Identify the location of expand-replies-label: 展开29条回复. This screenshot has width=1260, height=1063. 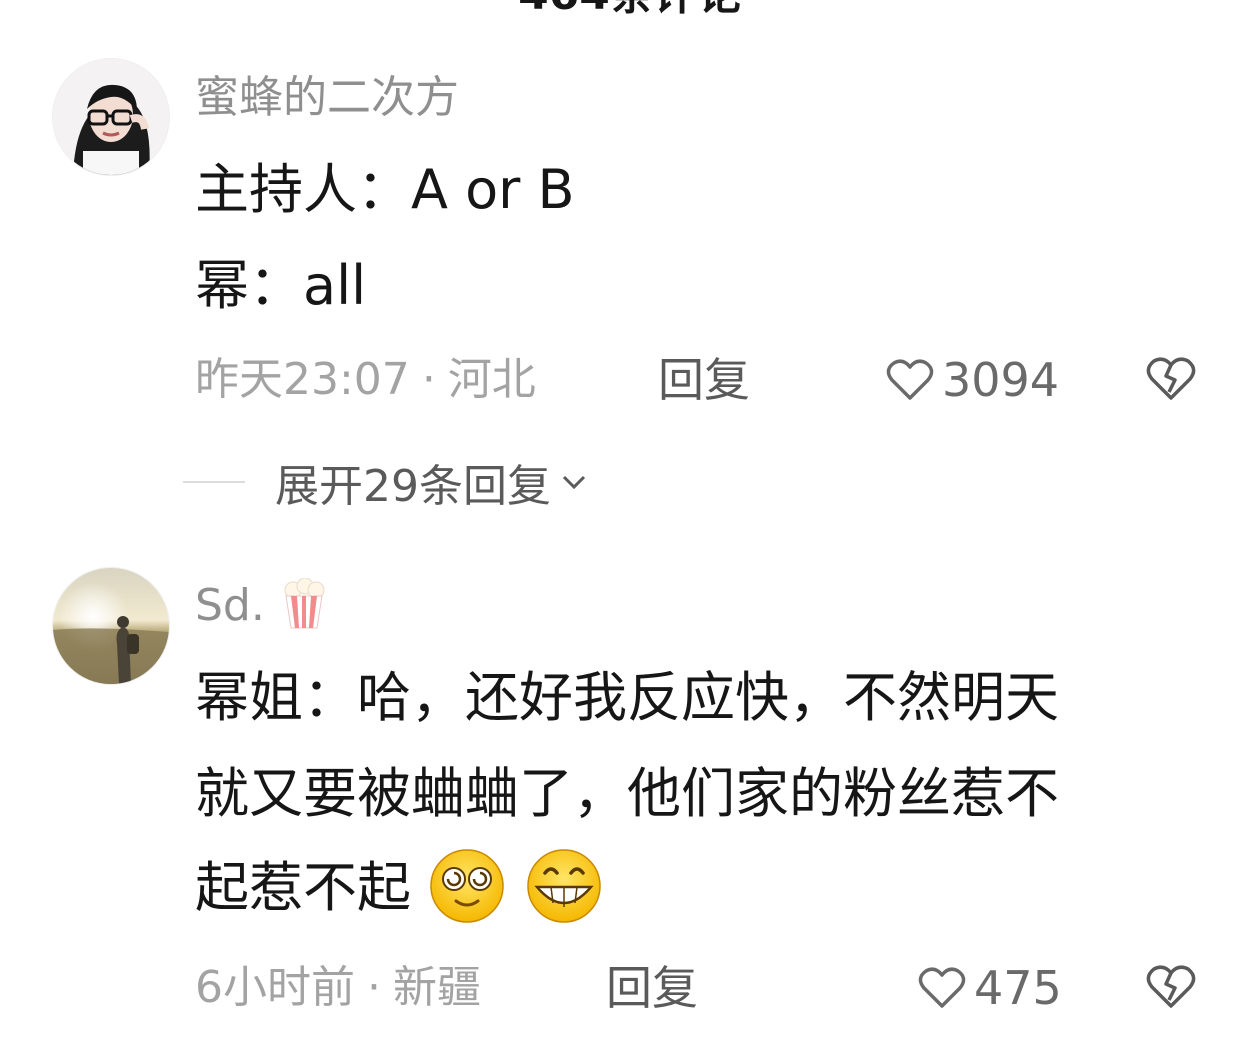
(413, 486).